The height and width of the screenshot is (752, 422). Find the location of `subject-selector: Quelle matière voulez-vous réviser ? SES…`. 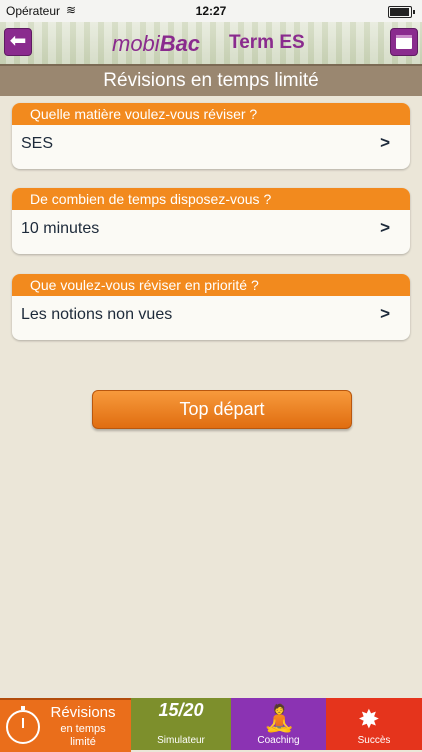

subject-selector: Quelle matière voulez-vous réviser ? SES… is located at coordinates (211, 136).